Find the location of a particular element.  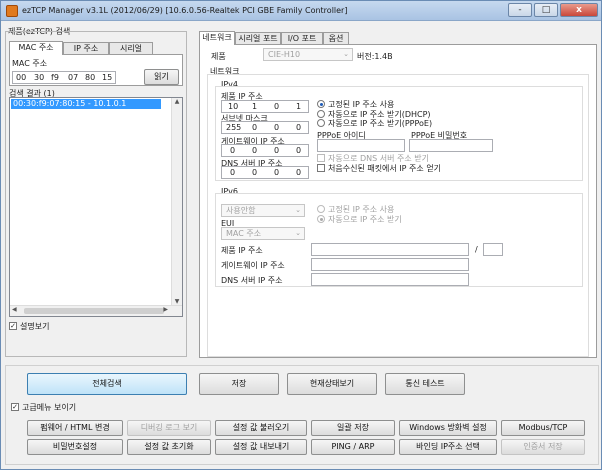

eui-select: MAC 주소 ⌄ is located at coordinates (263, 233).